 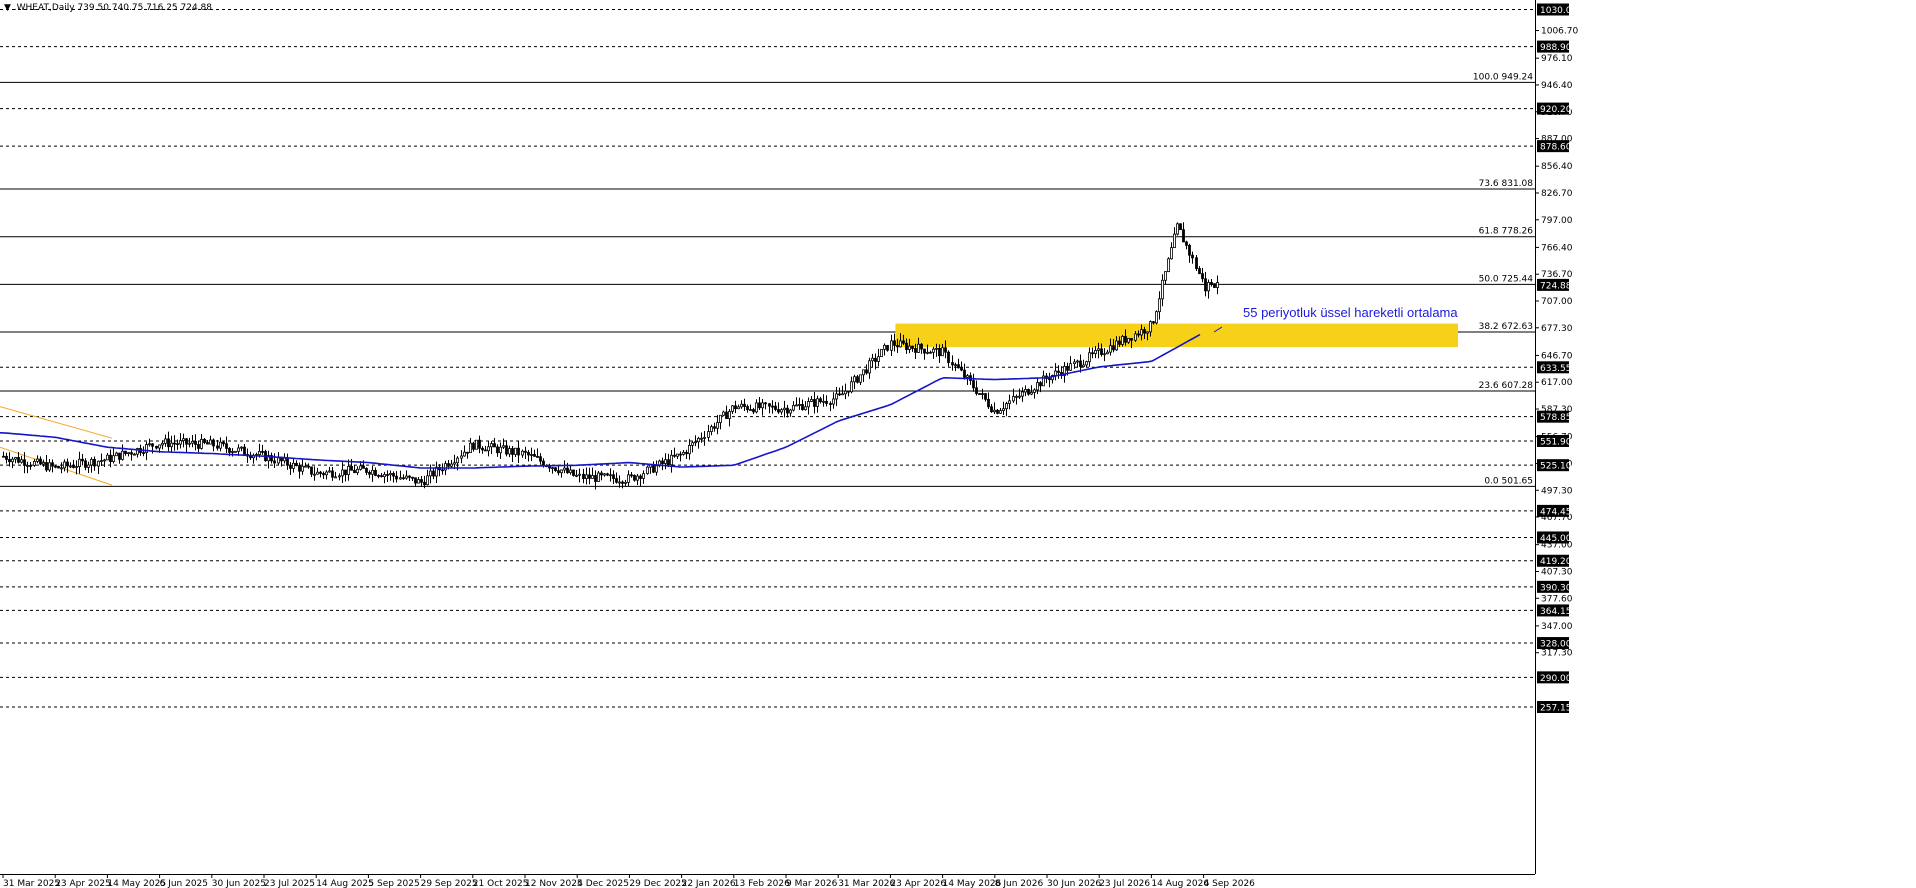 What do you see at coordinates (1506, 232) in the screenshot?
I see `fib-label: 61.8 778.26` at bounding box center [1506, 232].